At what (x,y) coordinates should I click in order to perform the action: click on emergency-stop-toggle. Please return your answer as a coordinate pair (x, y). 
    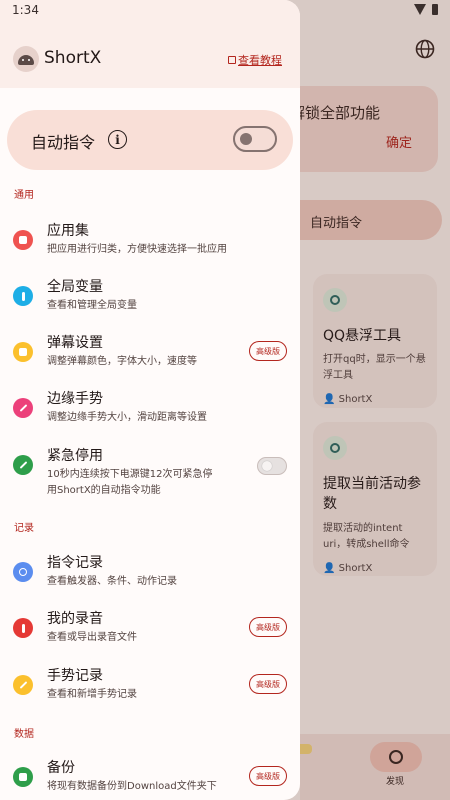
    Looking at the image, I should click on (272, 466).